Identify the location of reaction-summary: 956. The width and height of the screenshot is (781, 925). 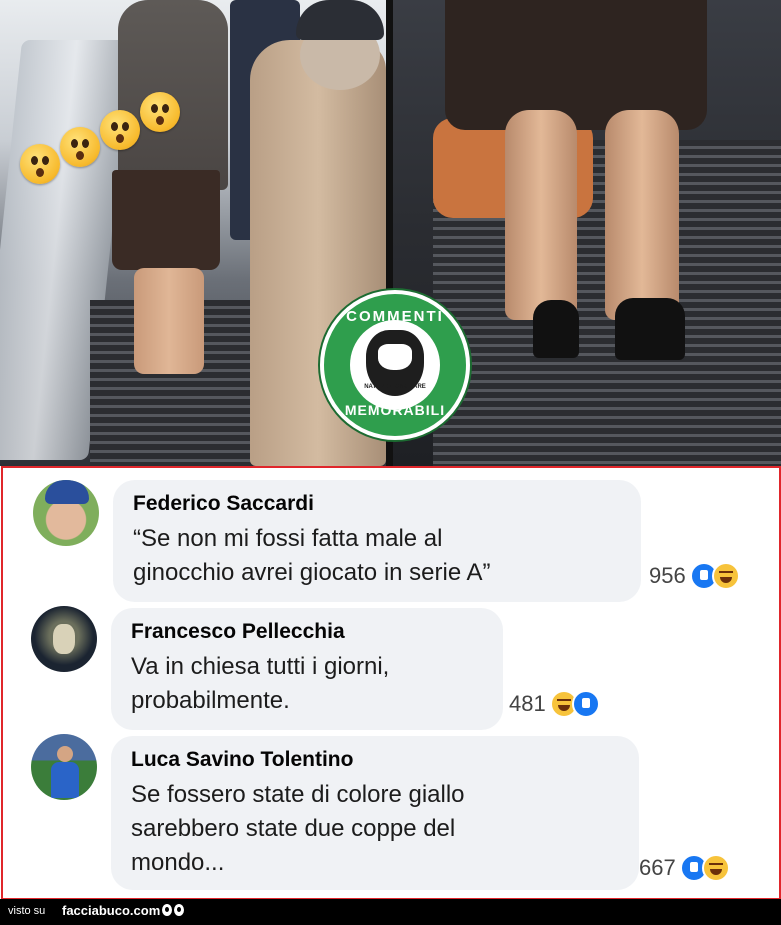
(694, 576).